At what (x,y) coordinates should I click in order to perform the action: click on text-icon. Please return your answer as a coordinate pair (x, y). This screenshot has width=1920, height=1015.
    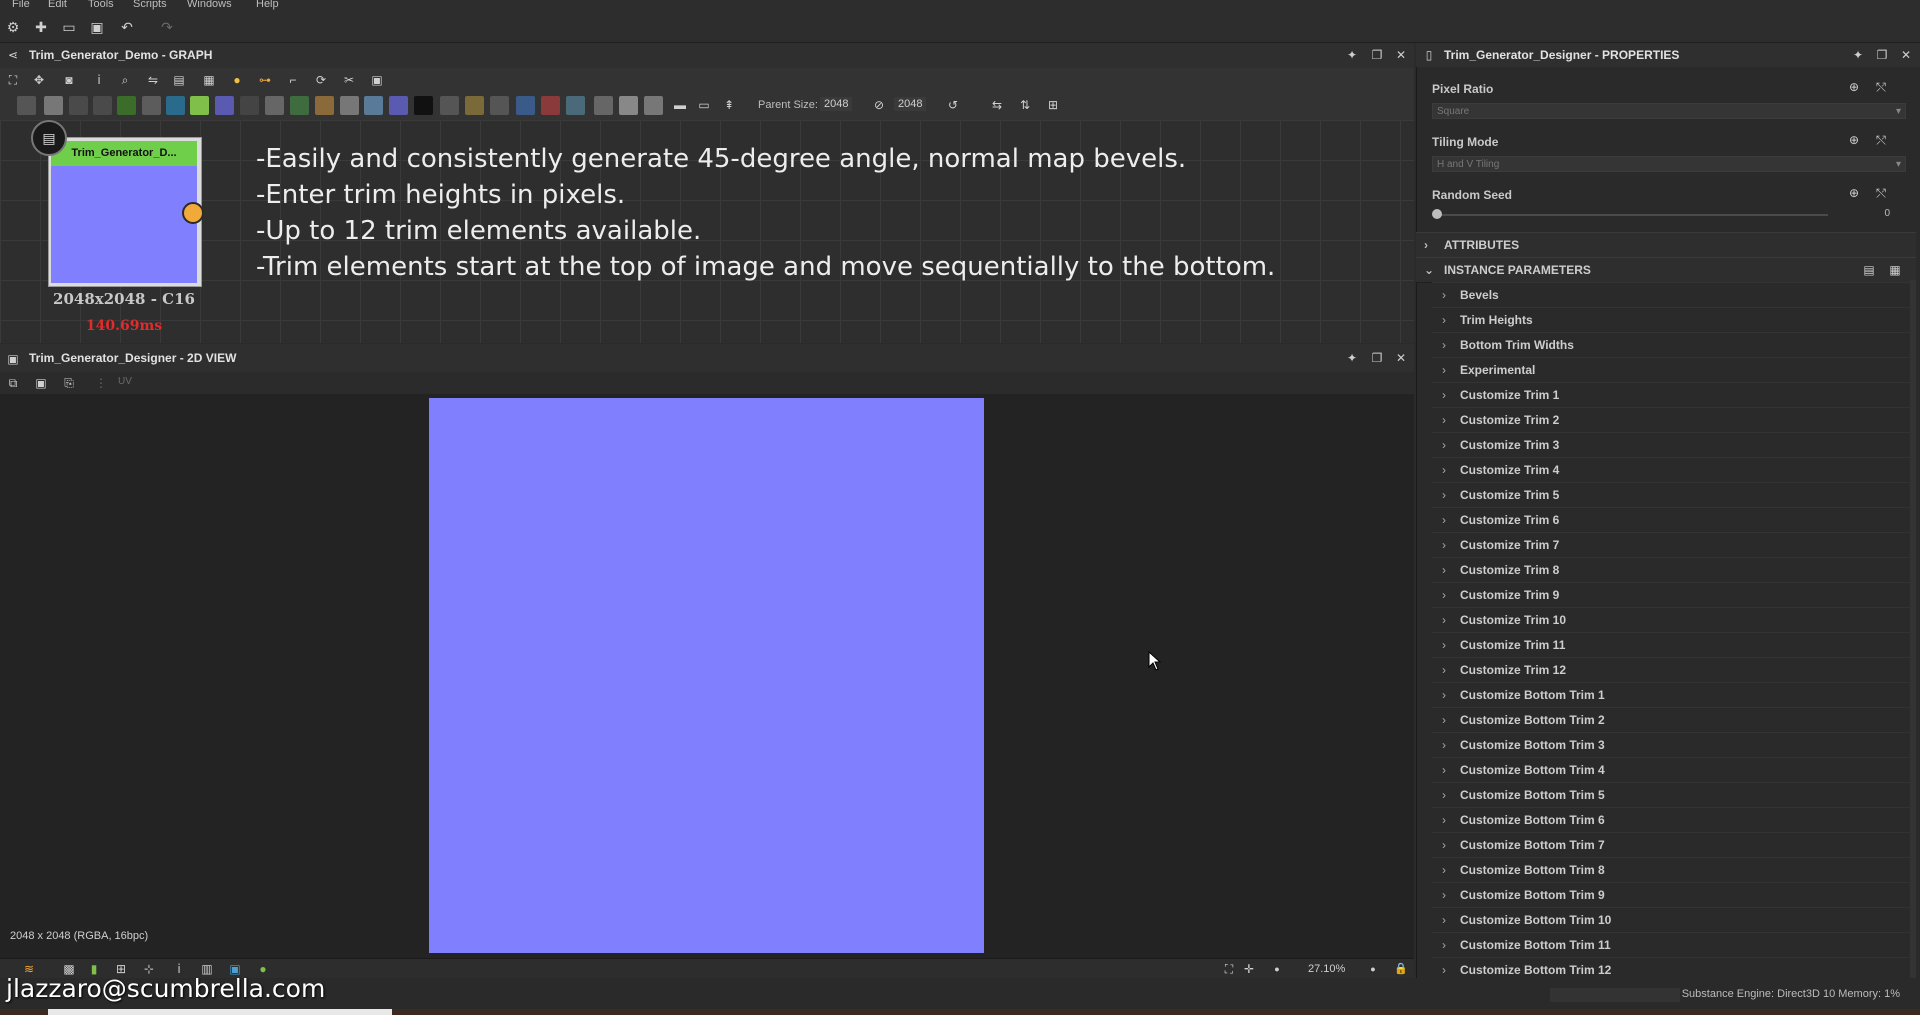
    Looking at the image, I should click on (499, 105).